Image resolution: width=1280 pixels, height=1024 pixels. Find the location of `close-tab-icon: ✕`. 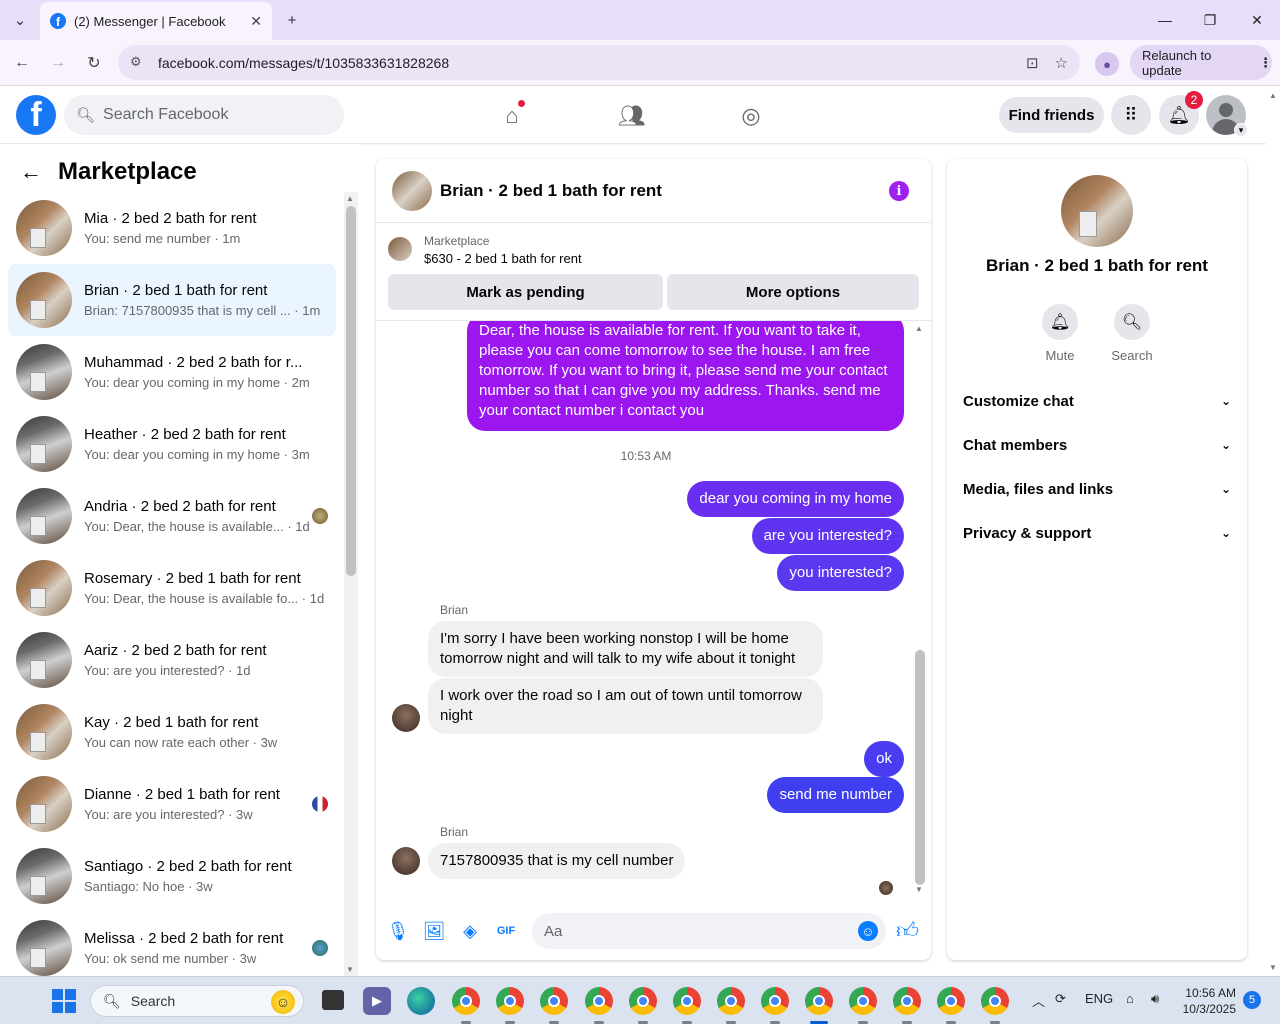

close-tab-icon: ✕ is located at coordinates (256, 21).